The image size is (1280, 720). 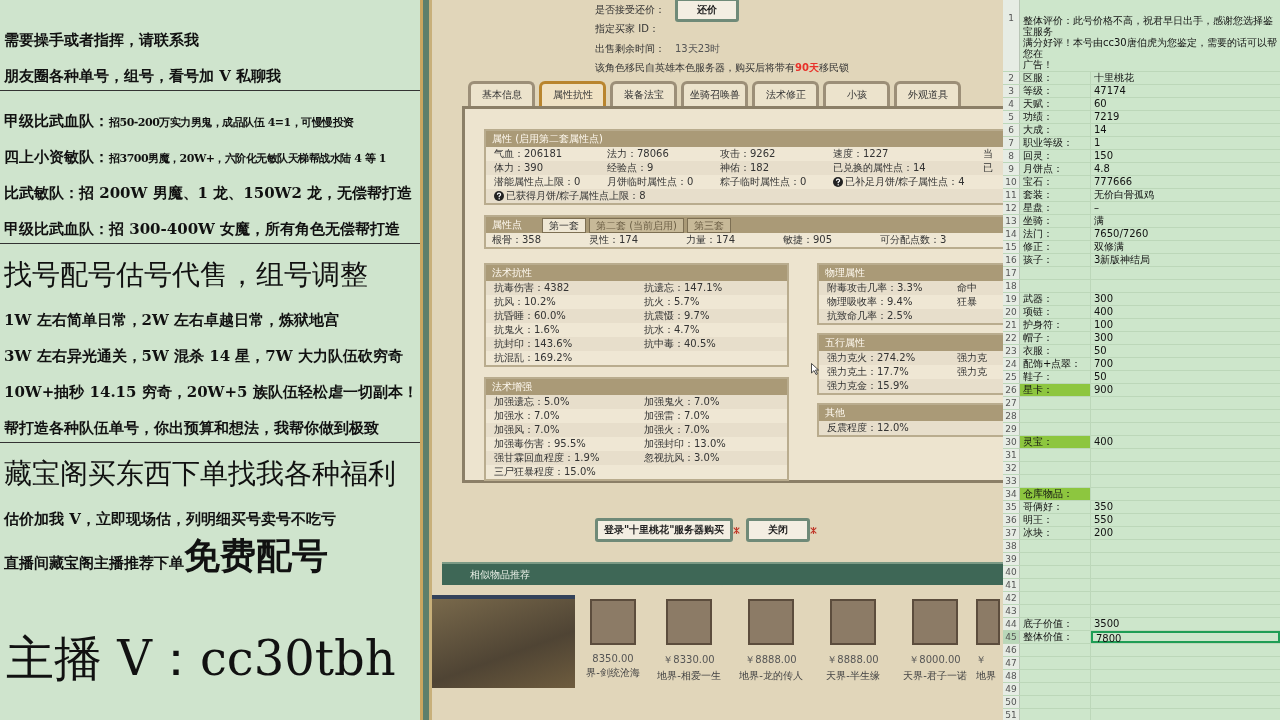 What do you see at coordinates (638, 154) in the screenshot?
I see `attribute-text: 法力：78066` at bounding box center [638, 154].